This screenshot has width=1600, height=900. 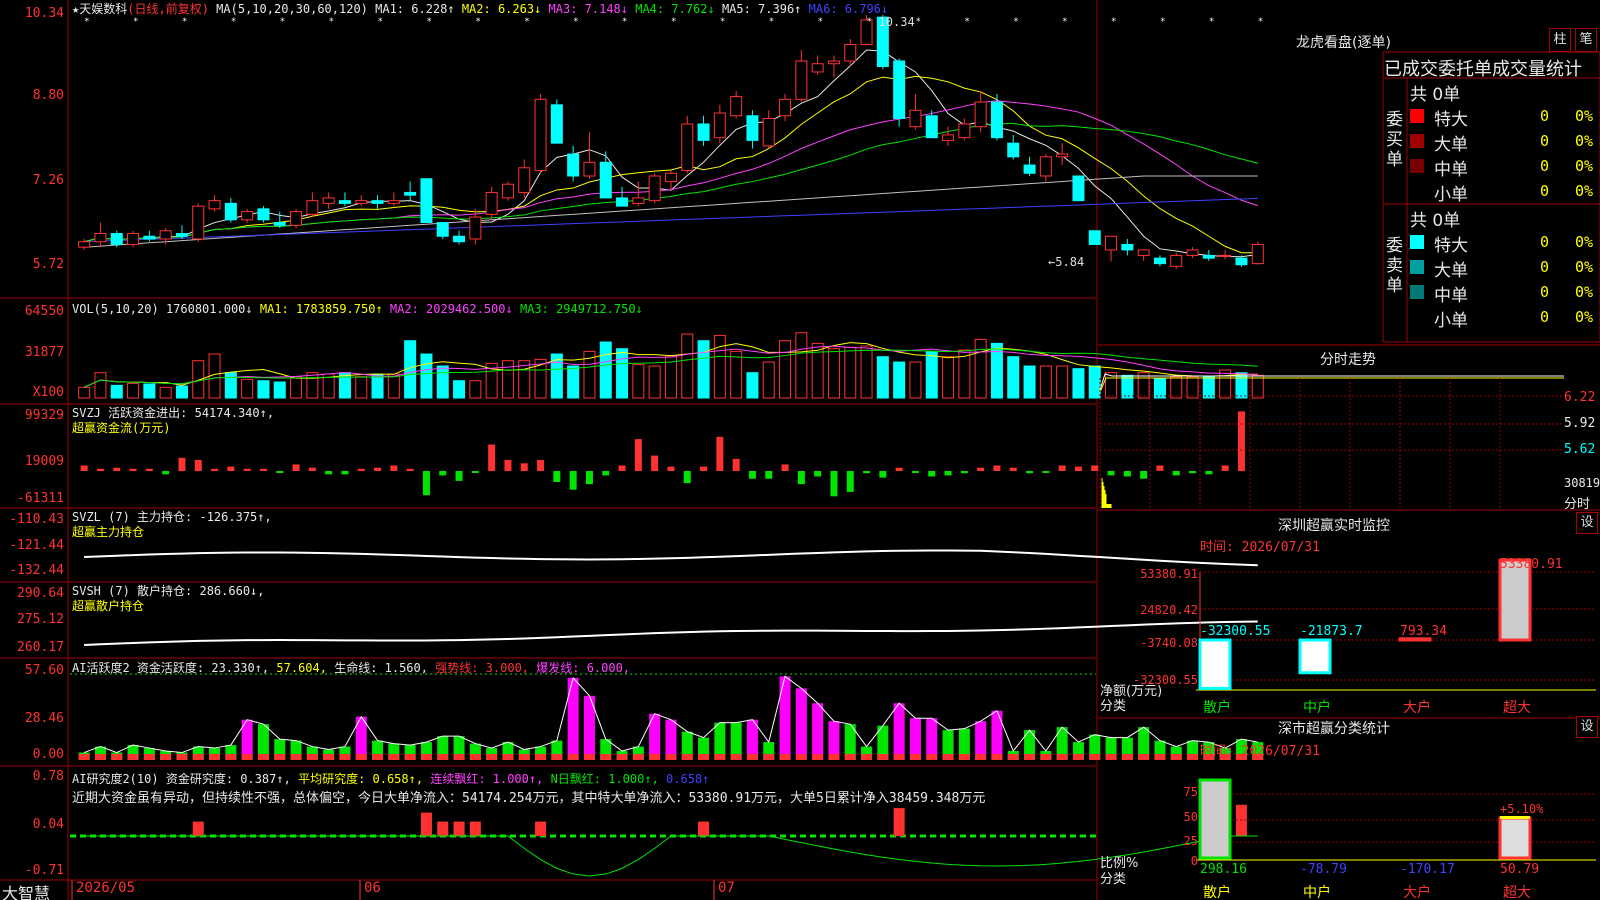 I want to click on stats-tab: 已成交委托单成交量统计, so click(x=1483, y=68).